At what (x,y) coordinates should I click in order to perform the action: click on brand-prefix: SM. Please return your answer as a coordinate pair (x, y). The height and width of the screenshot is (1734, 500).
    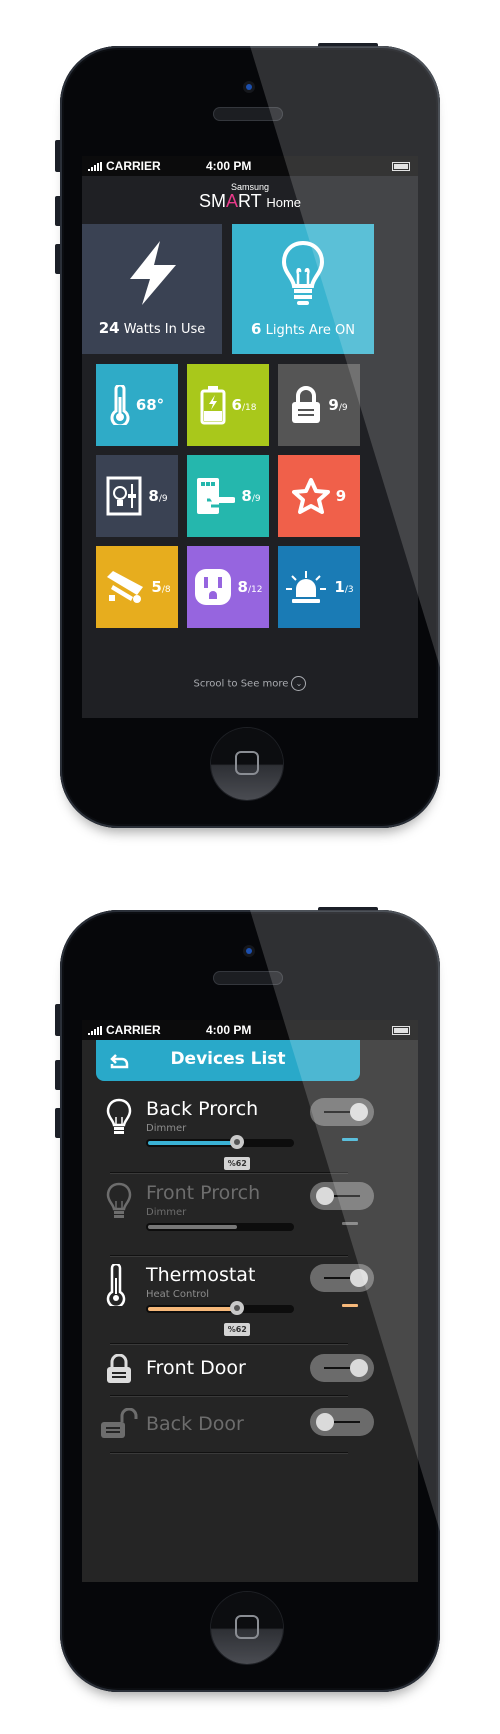
    Looking at the image, I should click on (212, 201).